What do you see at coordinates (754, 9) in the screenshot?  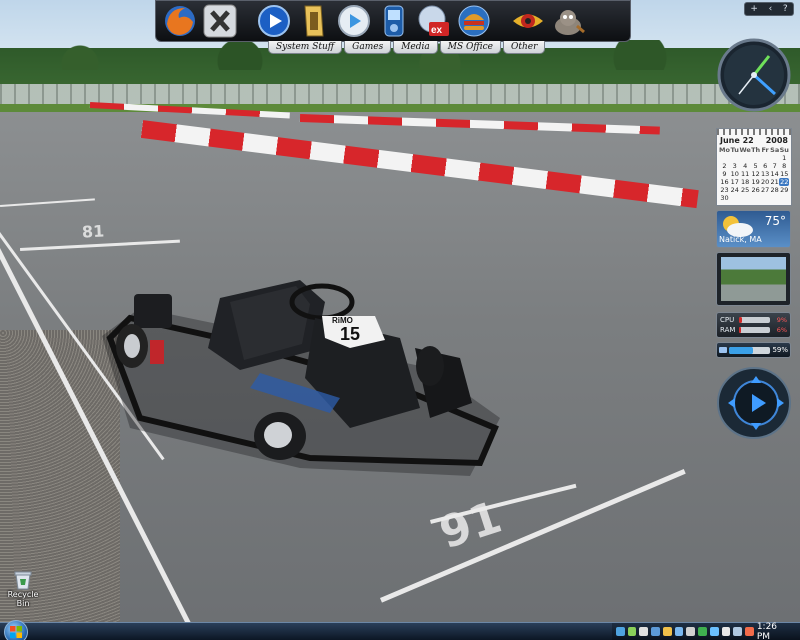 I see `add-gadget-button: +` at bounding box center [754, 9].